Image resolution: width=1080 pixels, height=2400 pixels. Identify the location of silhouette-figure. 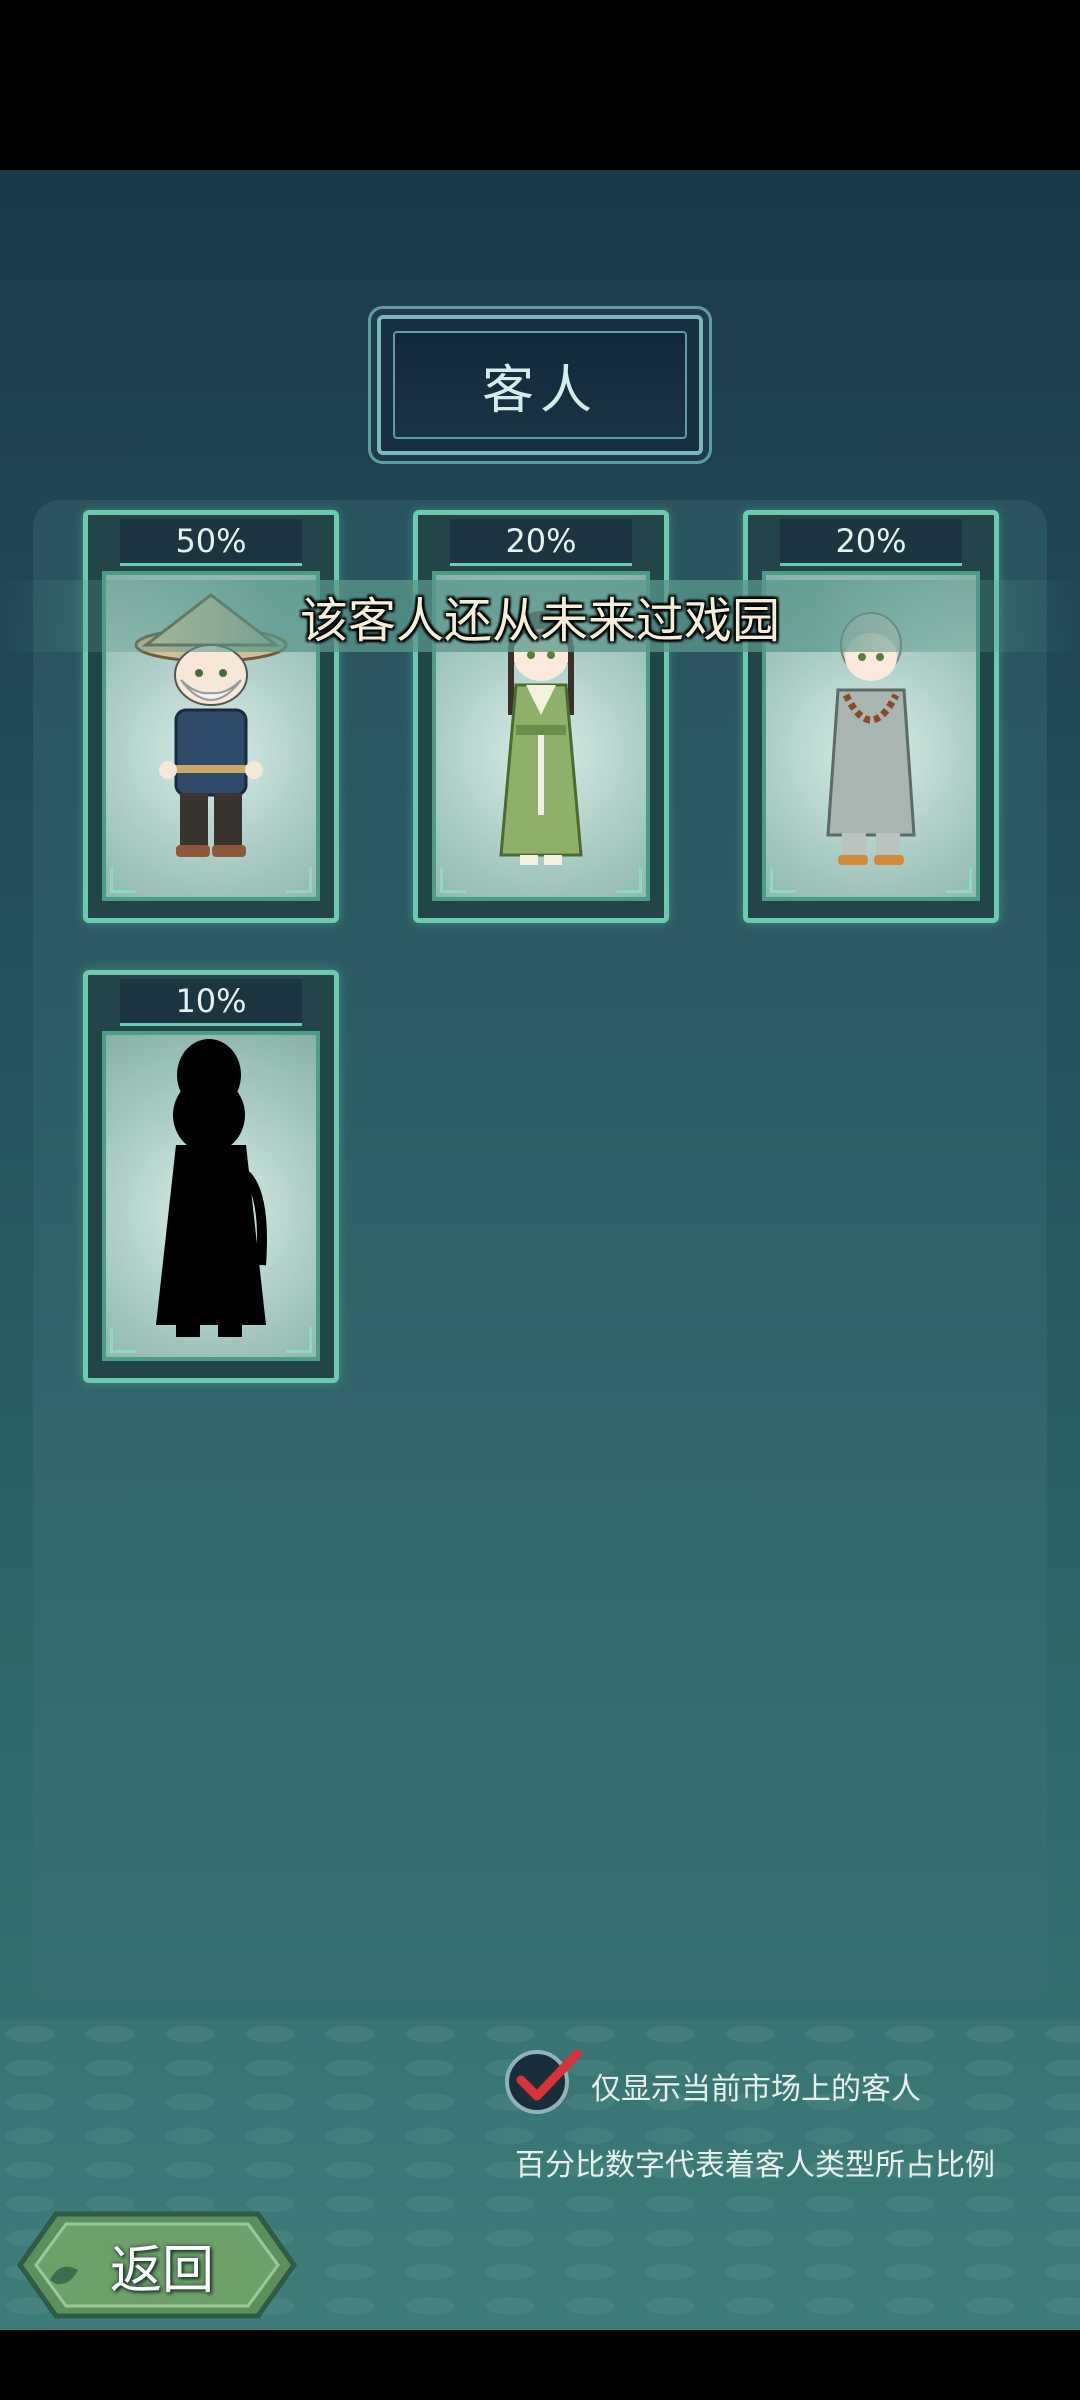
(211, 1188).